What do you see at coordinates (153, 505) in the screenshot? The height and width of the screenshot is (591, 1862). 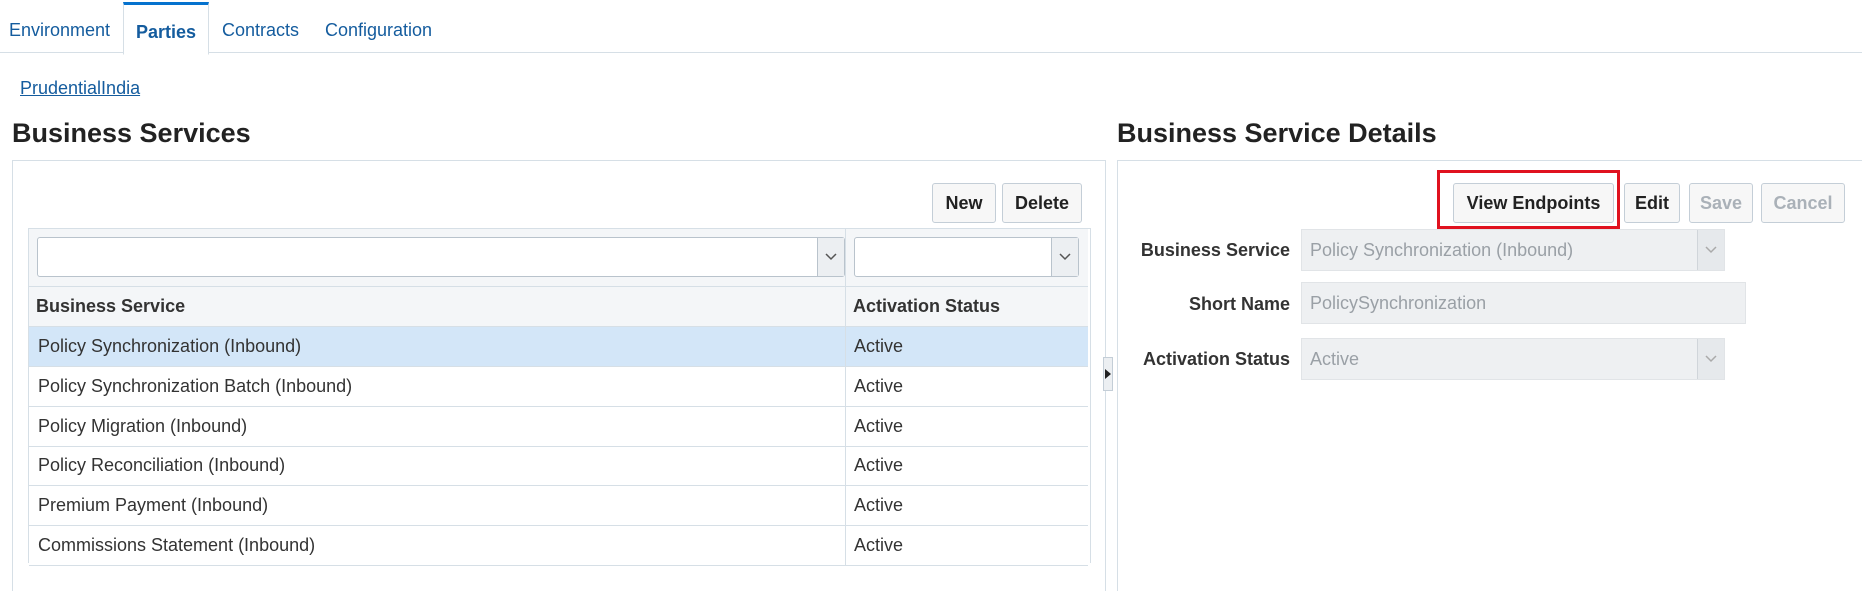 I see `row-service-cell: Premium Payment (Inbound)` at bounding box center [153, 505].